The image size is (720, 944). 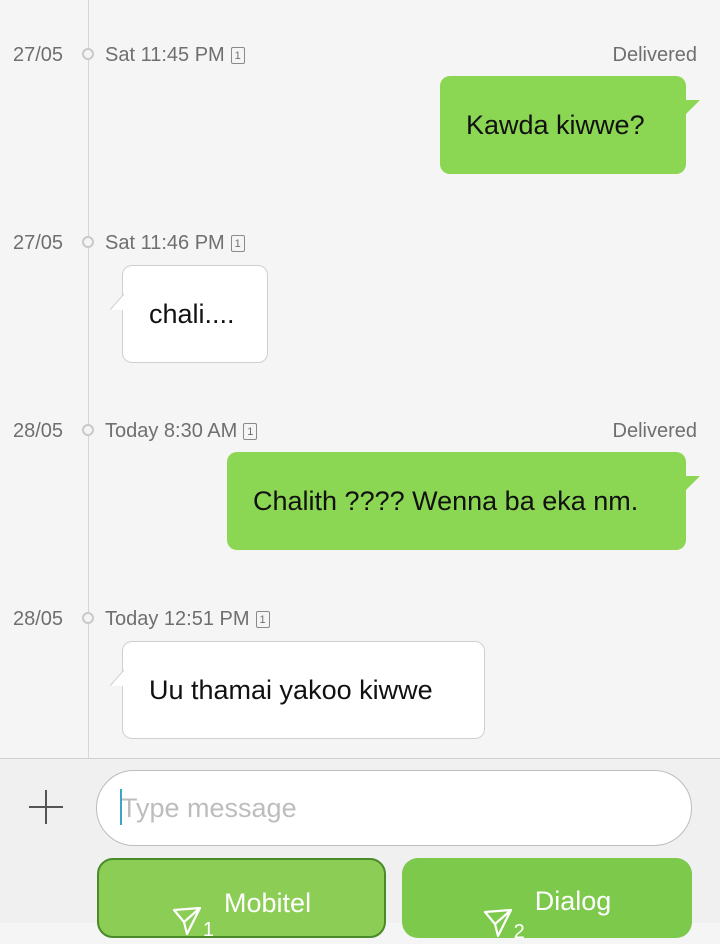 I want to click on text-caret, so click(x=121, y=807).